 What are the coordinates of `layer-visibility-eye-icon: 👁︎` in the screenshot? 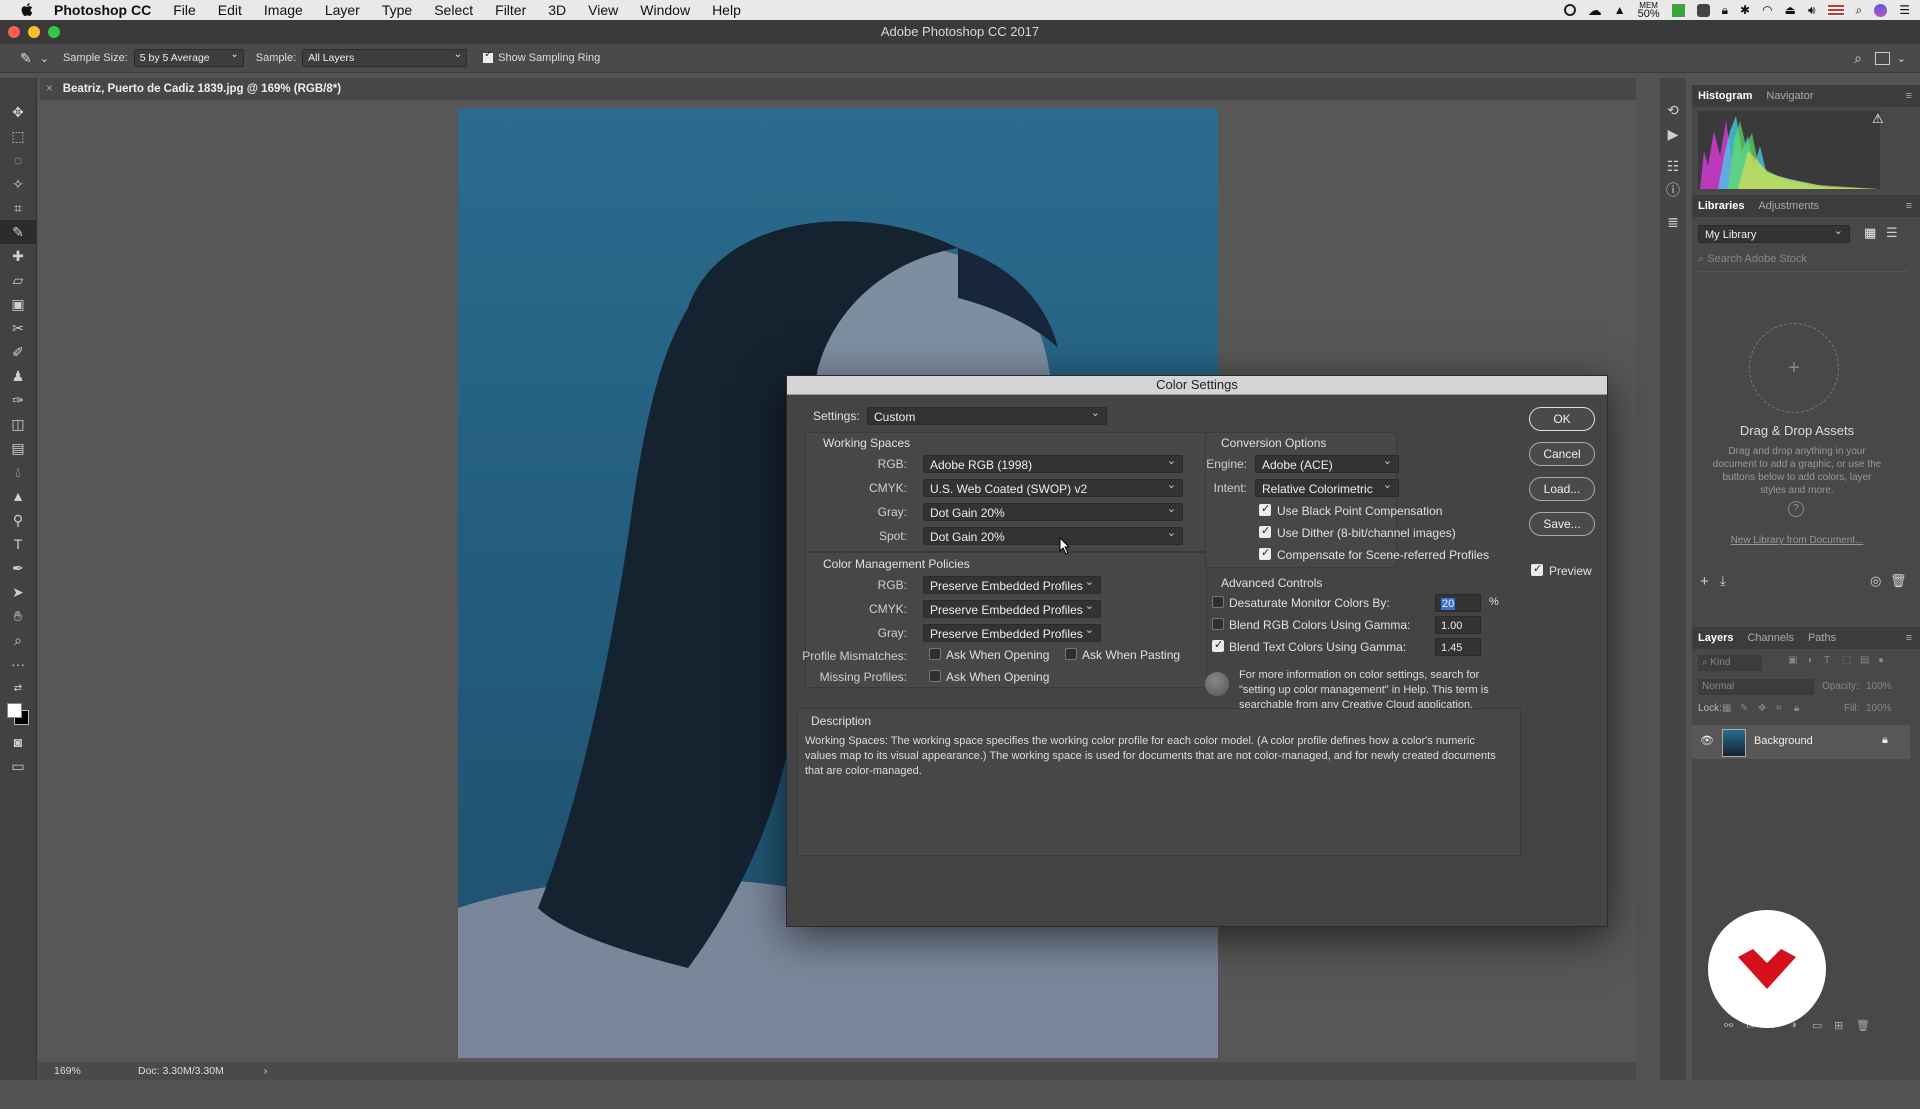 It's located at (1707, 740).